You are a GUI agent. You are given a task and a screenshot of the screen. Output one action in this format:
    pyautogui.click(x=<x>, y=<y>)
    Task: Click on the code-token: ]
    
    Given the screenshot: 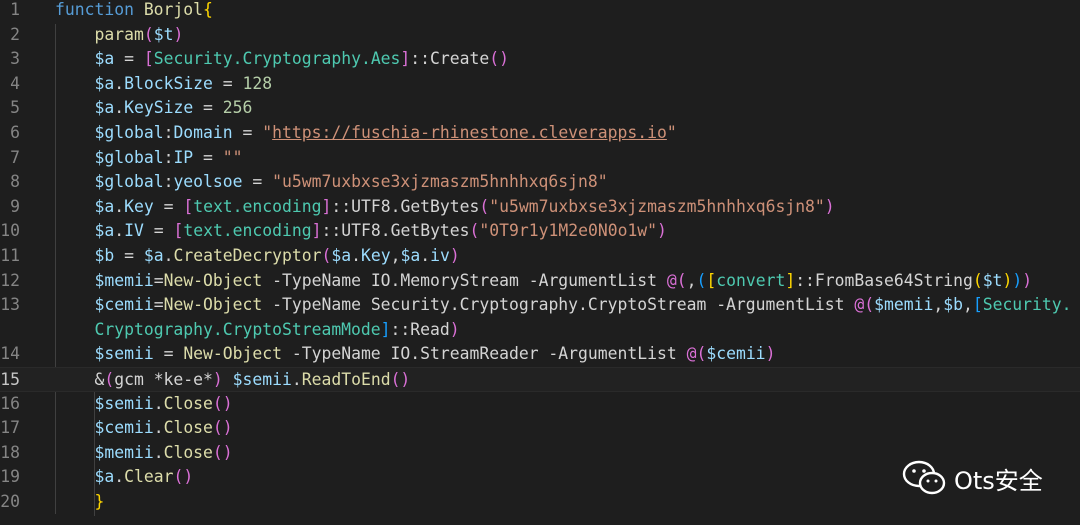 What is the action you would take?
    pyautogui.click(x=385, y=329)
    